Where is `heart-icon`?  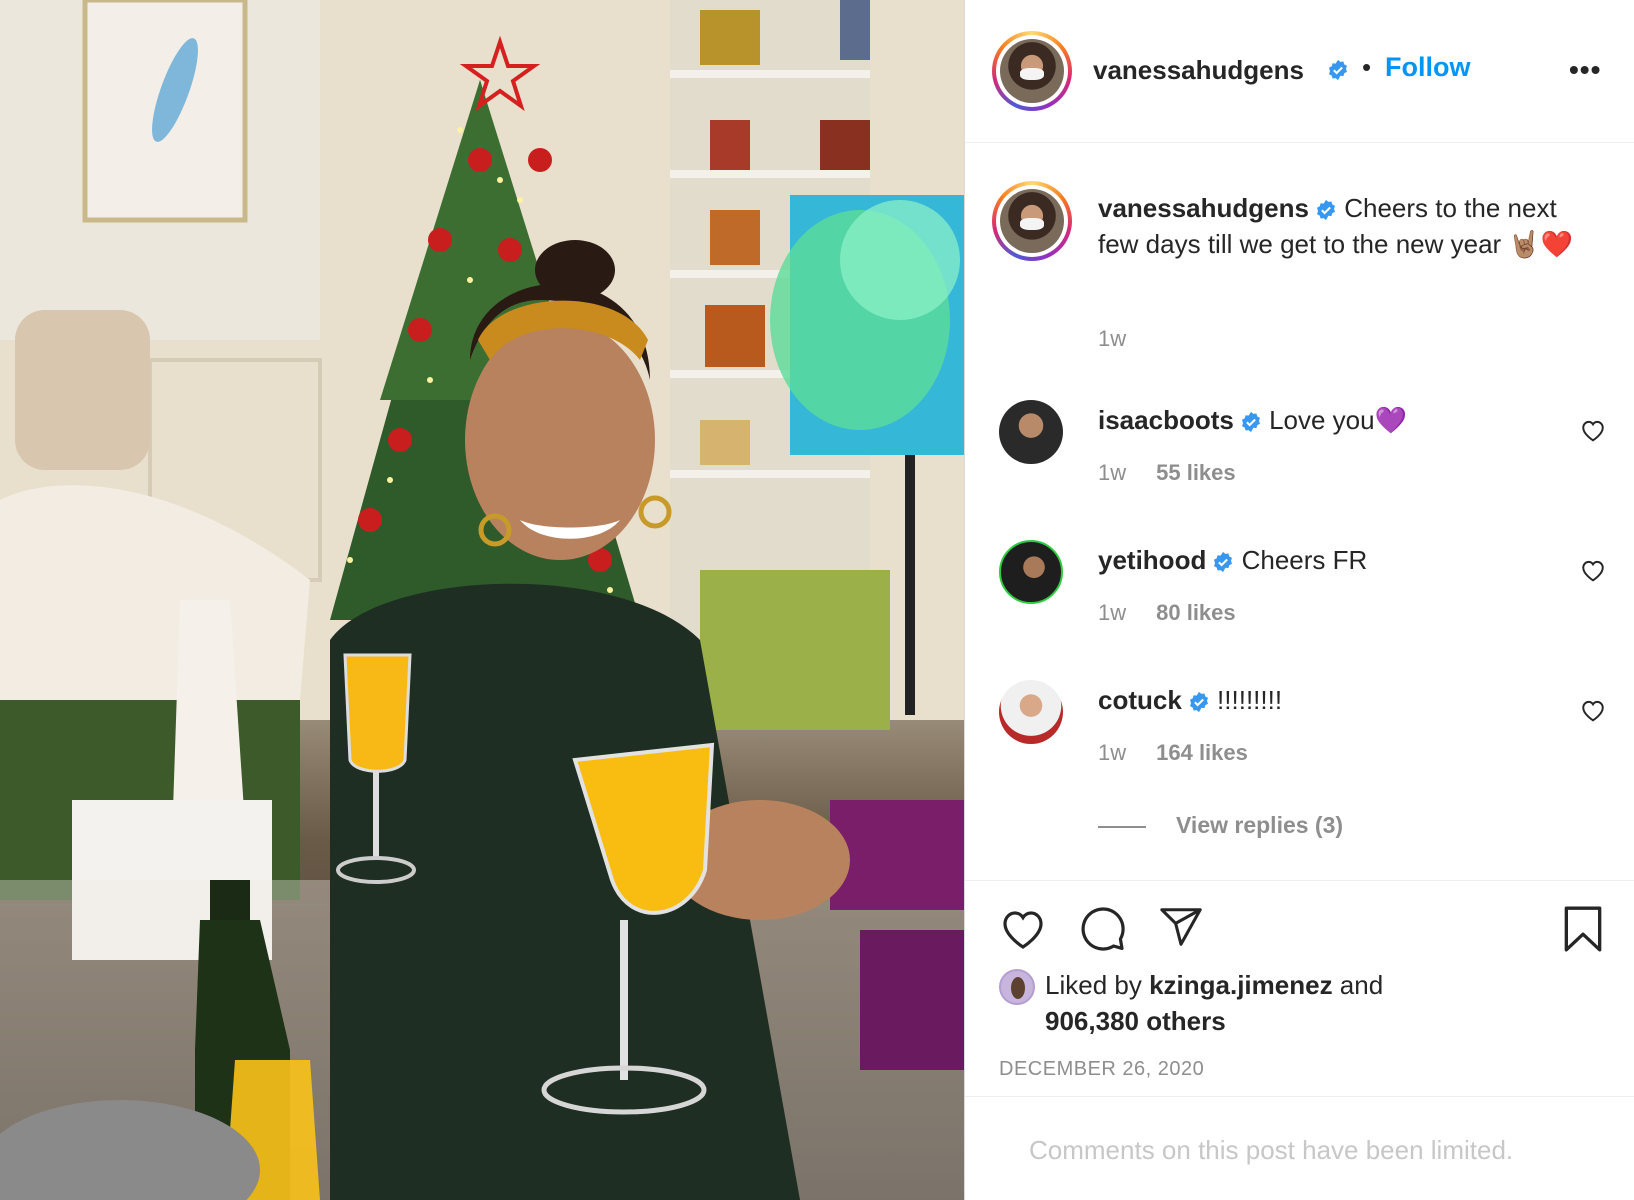
heart-icon is located at coordinates (1023, 928).